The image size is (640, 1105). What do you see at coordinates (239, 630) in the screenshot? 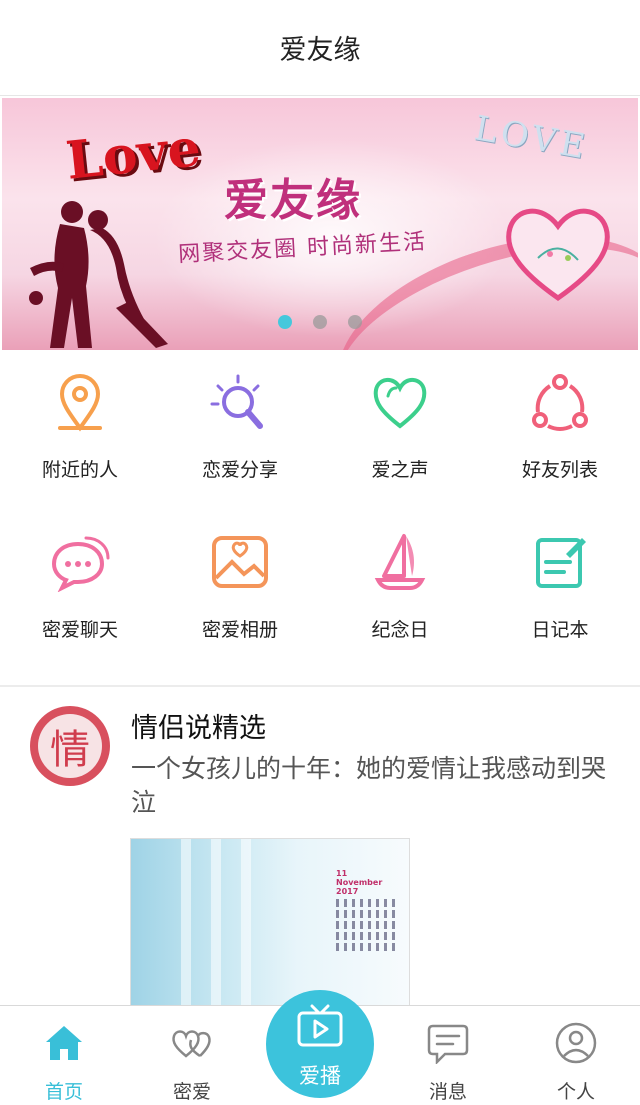
I see `feature-label: 密爱相册` at bounding box center [239, 630].